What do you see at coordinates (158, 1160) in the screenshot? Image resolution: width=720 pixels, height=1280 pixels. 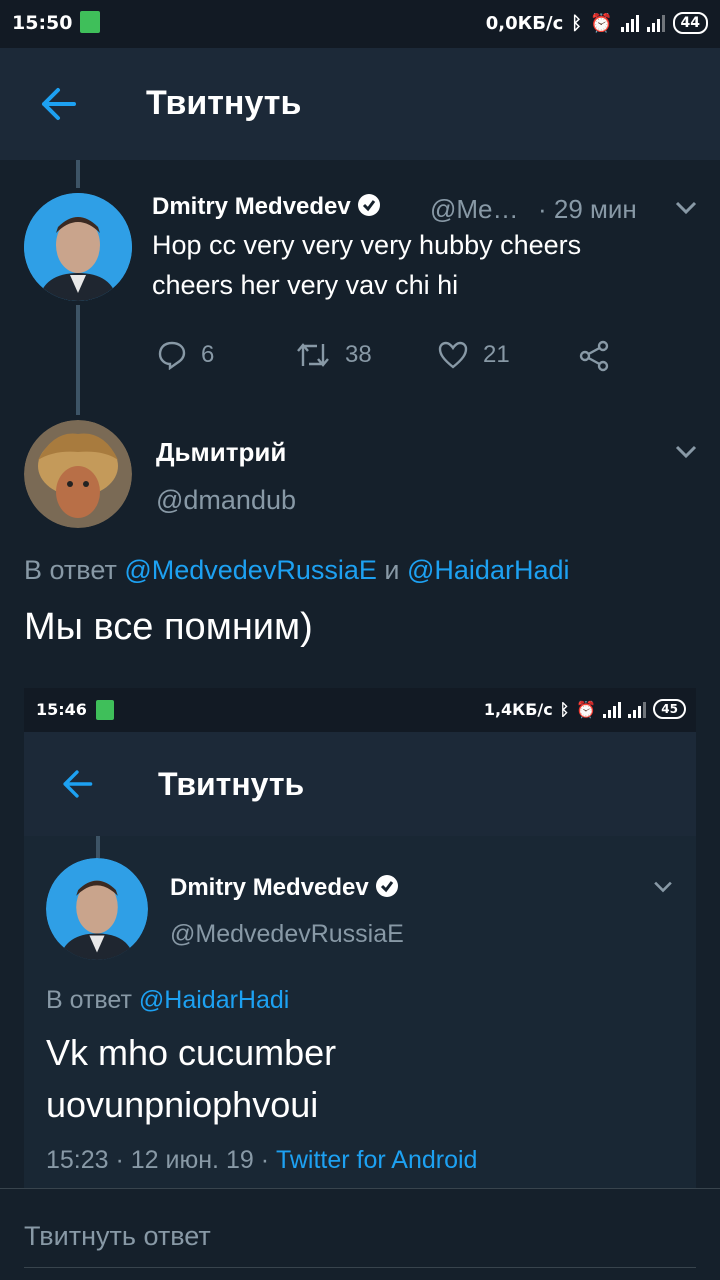 I see `embedded-tweet-datetime: 15:23 · 12 июн. 19 ·` at bounding box center [158, 1160].